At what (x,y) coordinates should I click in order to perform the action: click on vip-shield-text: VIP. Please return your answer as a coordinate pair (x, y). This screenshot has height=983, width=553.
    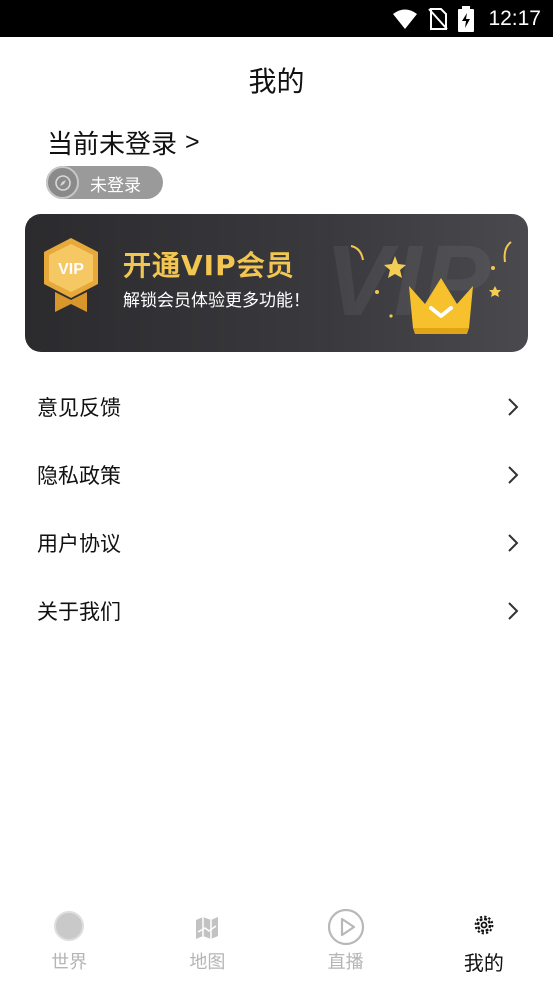
    Looking at the image, I should click on (71, 269).